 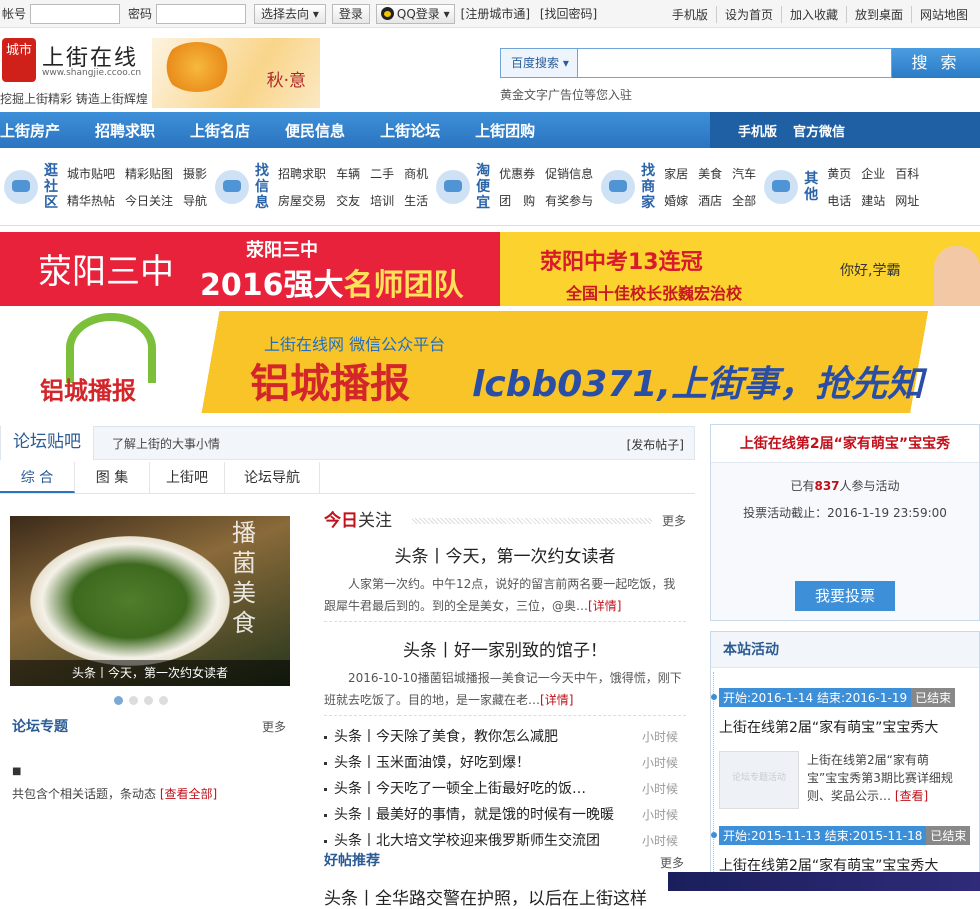 What do you see at coordinates (568, 14) in the screenshot?
I see `forgot-password-link: [找回密码]` at bounding box center [568, 14].